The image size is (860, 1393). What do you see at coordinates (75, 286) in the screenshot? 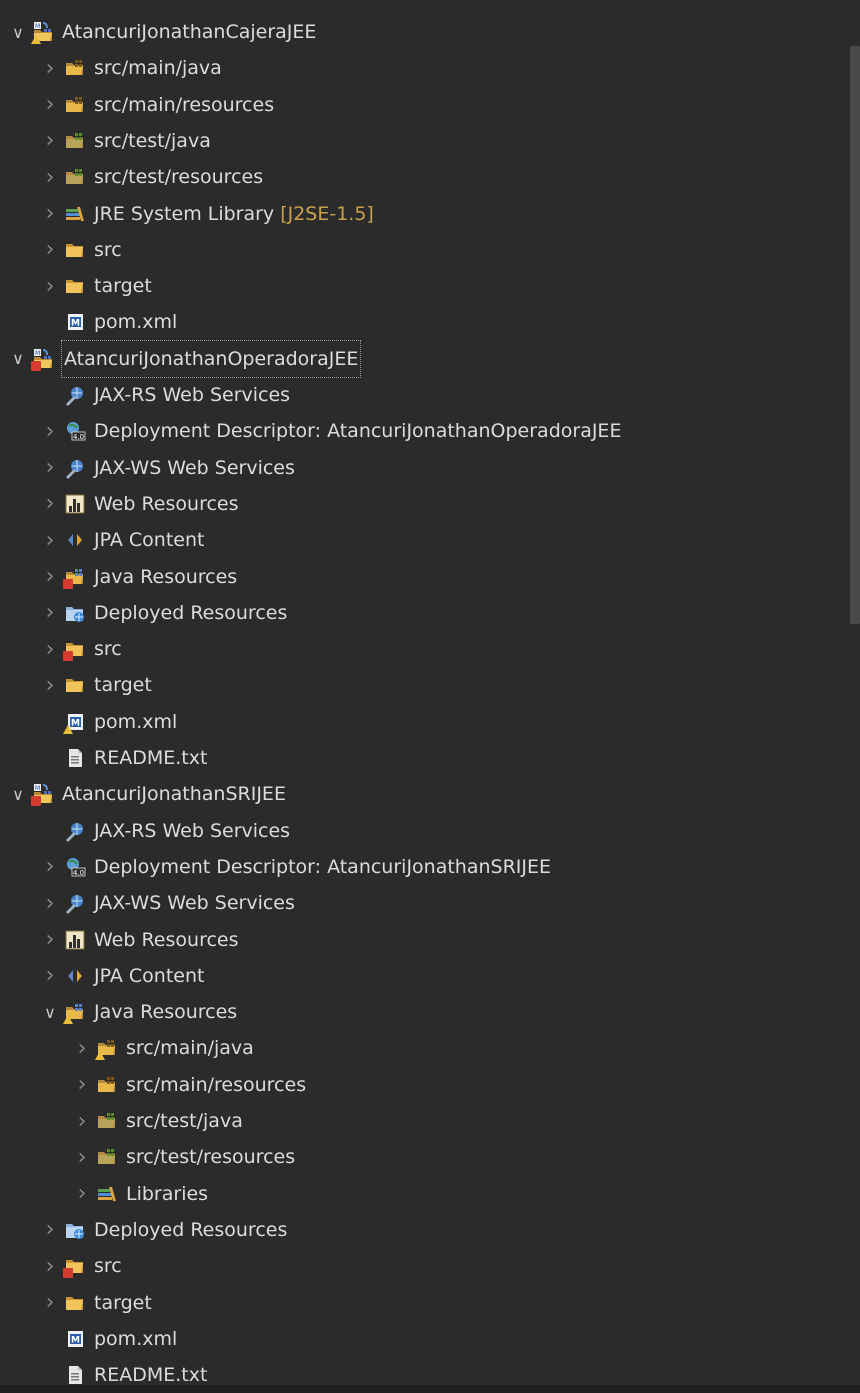
I see `folder-icon` at bounding box center [75, 286].